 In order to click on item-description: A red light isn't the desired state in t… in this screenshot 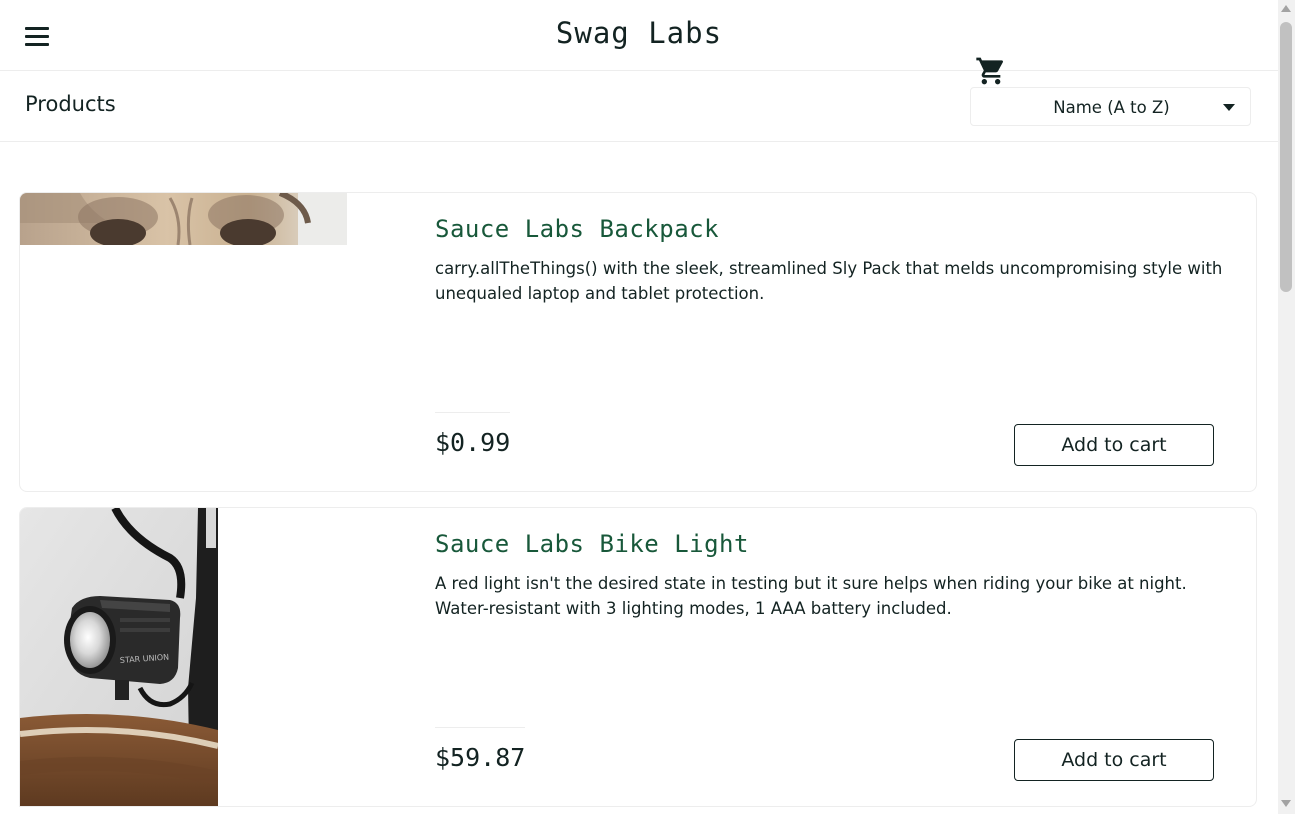, I will do `click(811, 596)`.